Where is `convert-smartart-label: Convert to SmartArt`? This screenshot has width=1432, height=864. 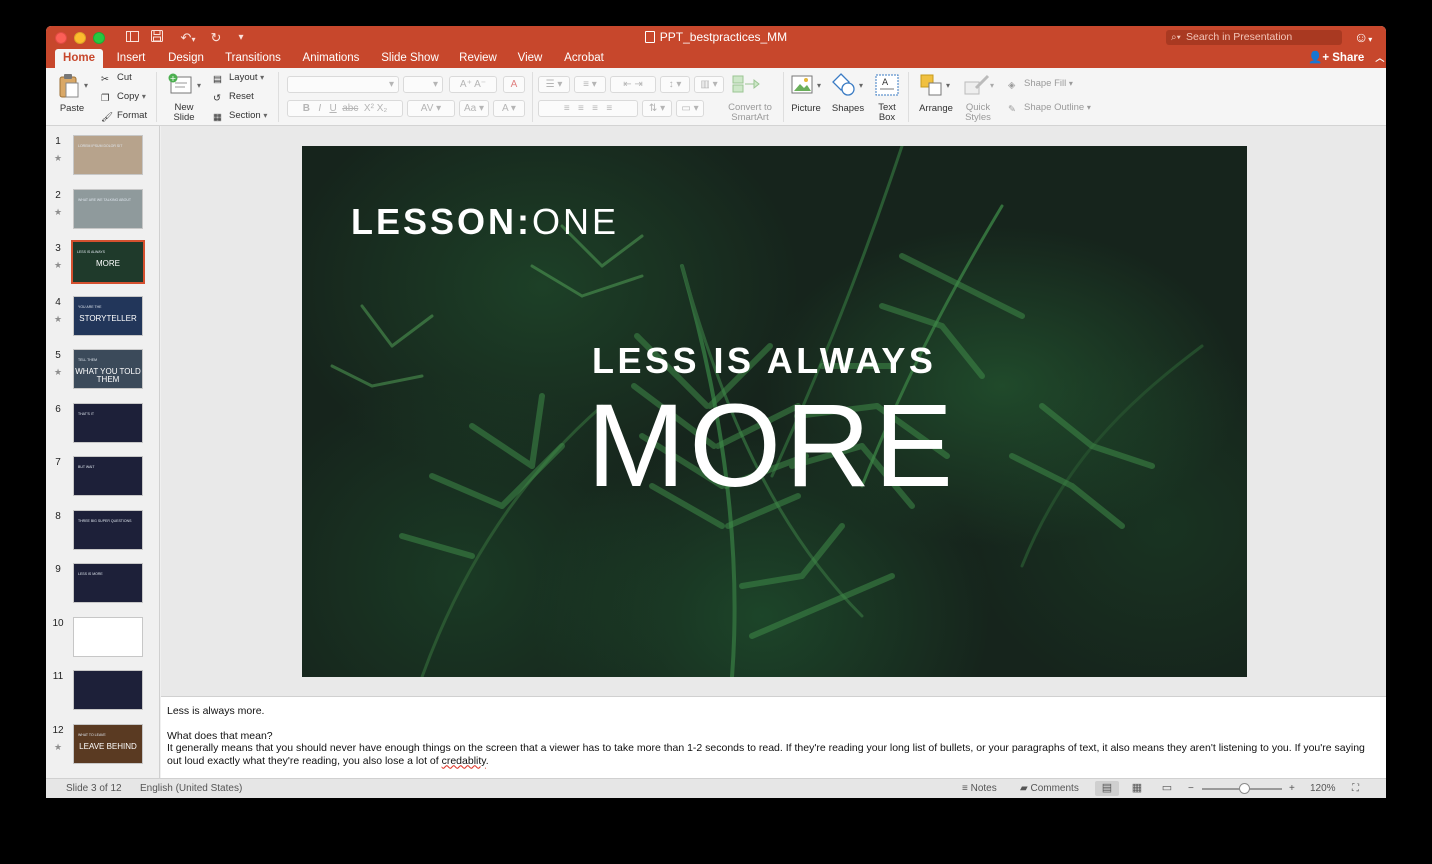 convert-smartart-label: Convert to SmartArt is located at coordinates (750, 113).